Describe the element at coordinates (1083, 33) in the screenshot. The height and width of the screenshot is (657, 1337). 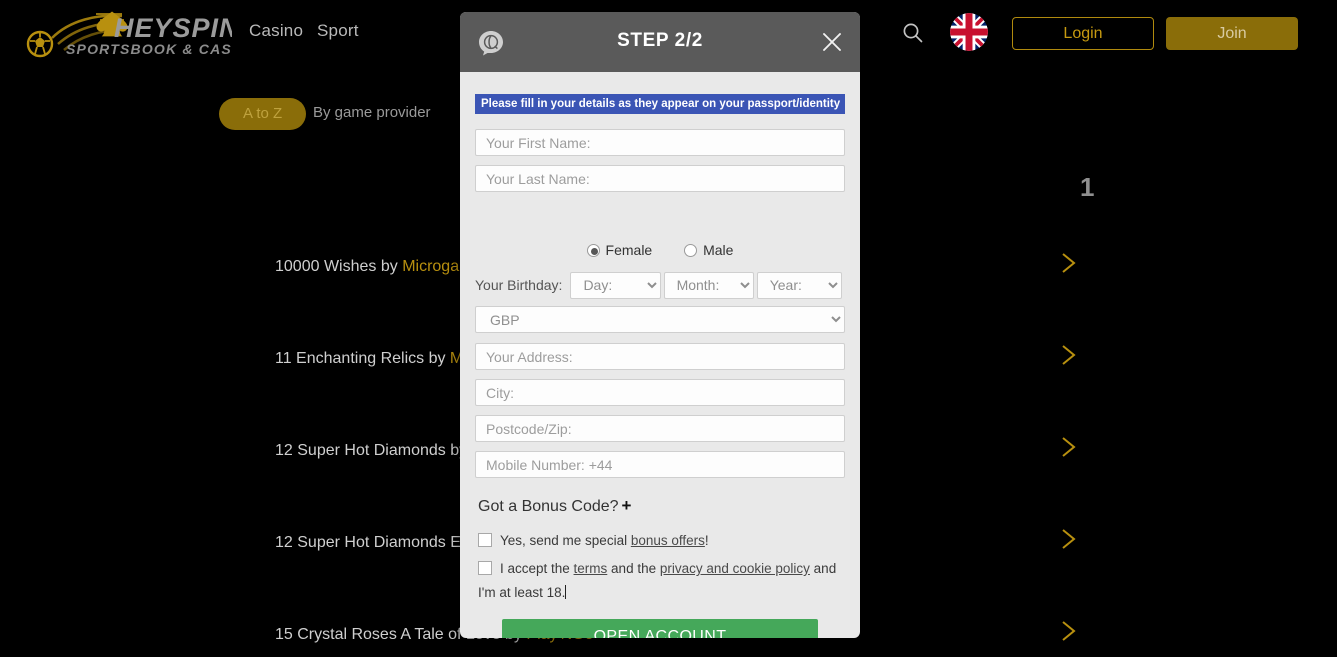
I see `login-button: Login` at that location.